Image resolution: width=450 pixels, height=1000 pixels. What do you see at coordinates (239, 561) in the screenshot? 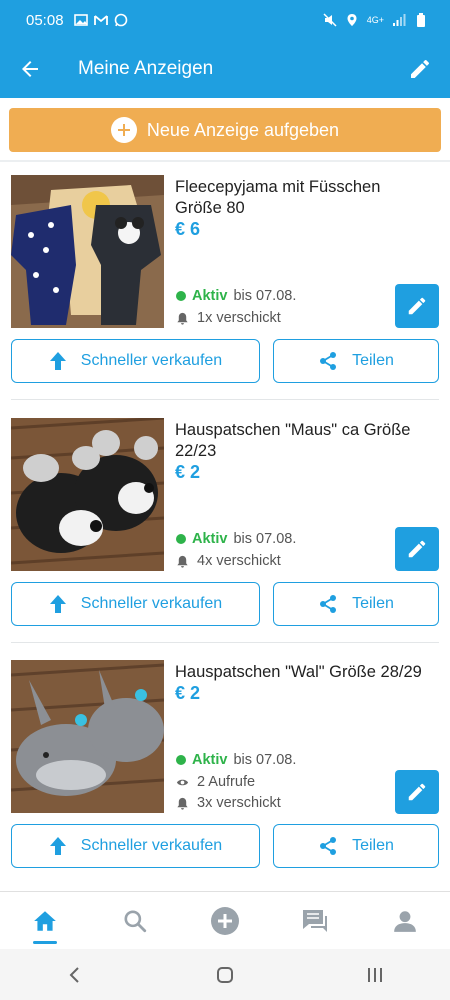
I see `sent-count: 4x verschickt` at bounding box center [239, 561].